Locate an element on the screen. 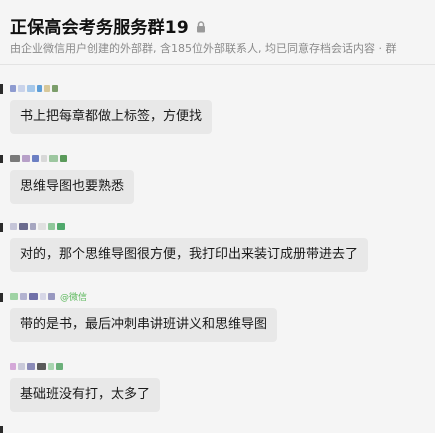 The image size is (435, 433). sender-name-redacted: @微信 is located at coordinates (143, 296).